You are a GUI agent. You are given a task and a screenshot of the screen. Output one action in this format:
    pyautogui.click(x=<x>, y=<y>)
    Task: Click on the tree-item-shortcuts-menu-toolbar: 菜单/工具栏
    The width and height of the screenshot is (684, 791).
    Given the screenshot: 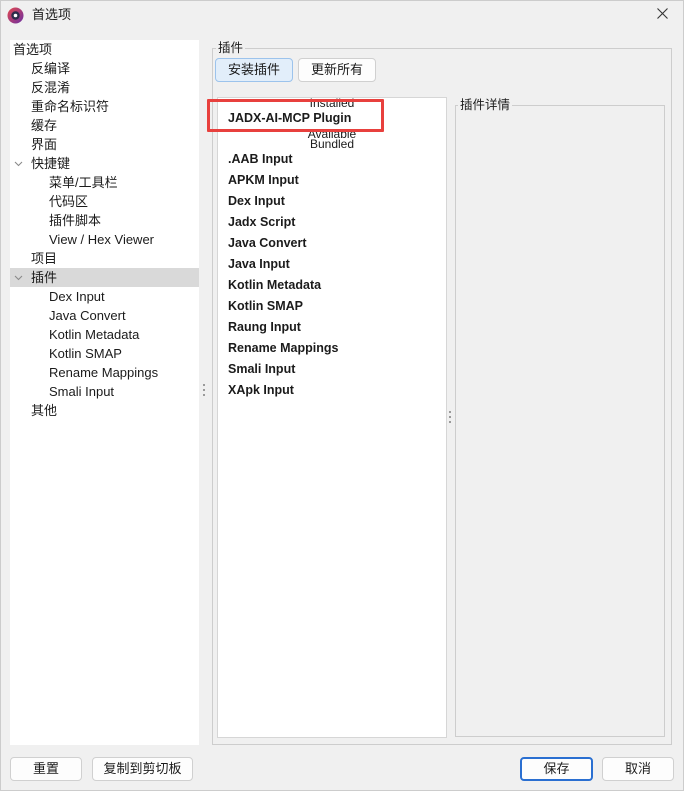 What is the action you would take?
    pyautogui.click(x=104, y=182)
    